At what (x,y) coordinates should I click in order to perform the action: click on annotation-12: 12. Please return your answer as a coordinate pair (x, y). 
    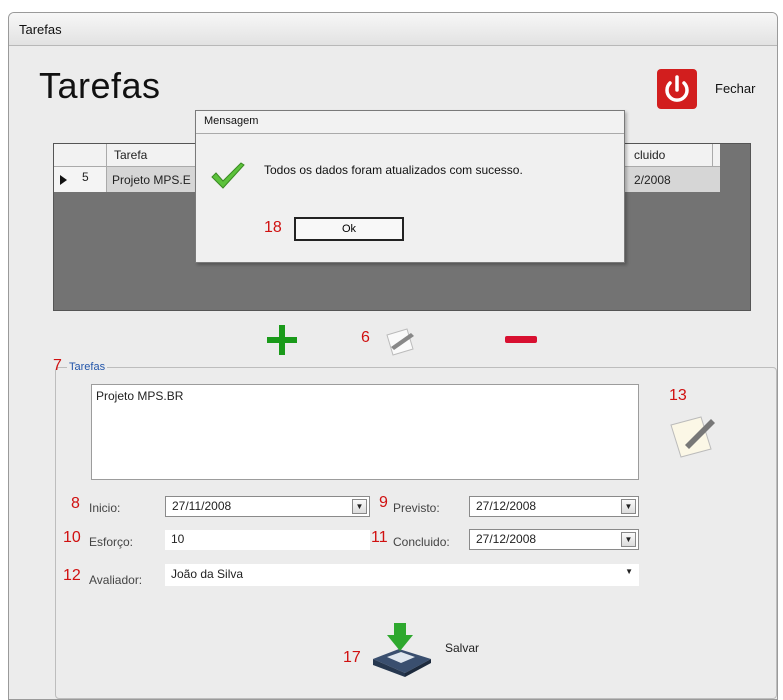
    Looking at the image, I should click on (72, 575).